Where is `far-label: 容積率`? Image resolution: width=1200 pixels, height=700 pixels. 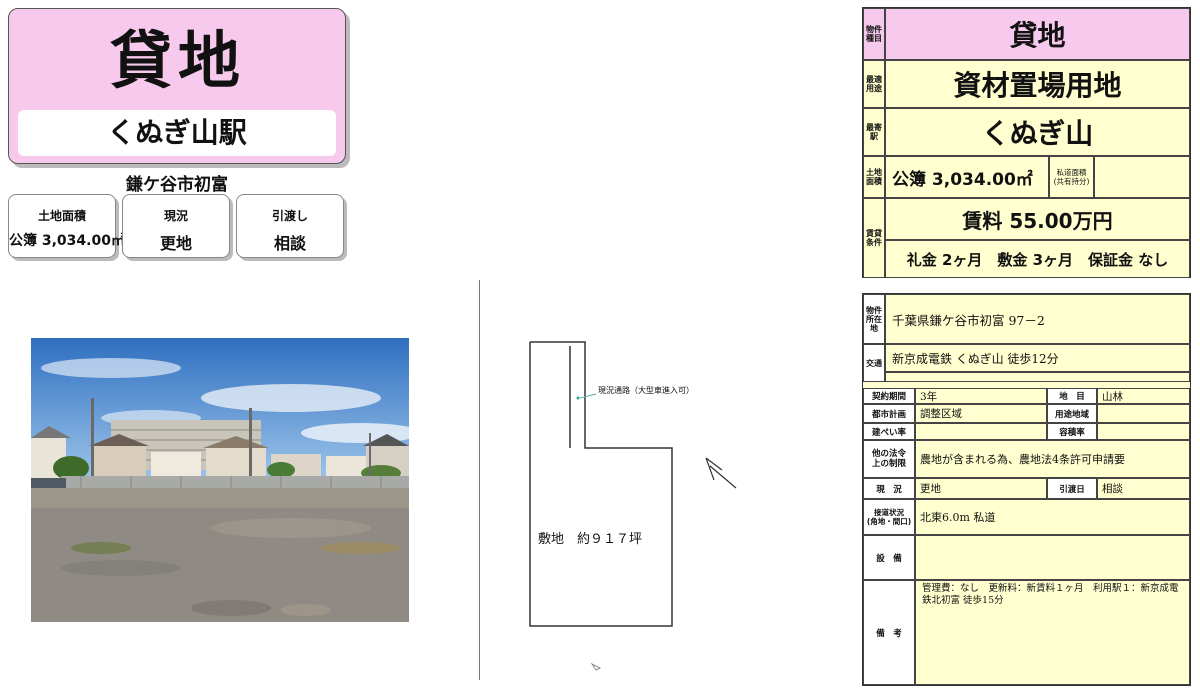 far-label: 容積率 is located at coordinates (1072, 431).